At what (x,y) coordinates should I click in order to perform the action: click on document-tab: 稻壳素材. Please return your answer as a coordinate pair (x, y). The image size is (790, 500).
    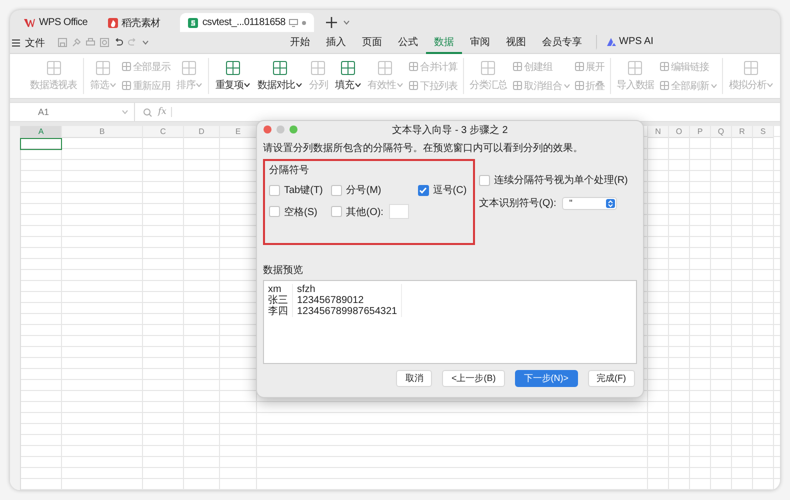
    Looking at the image, I should click on (134, 22).